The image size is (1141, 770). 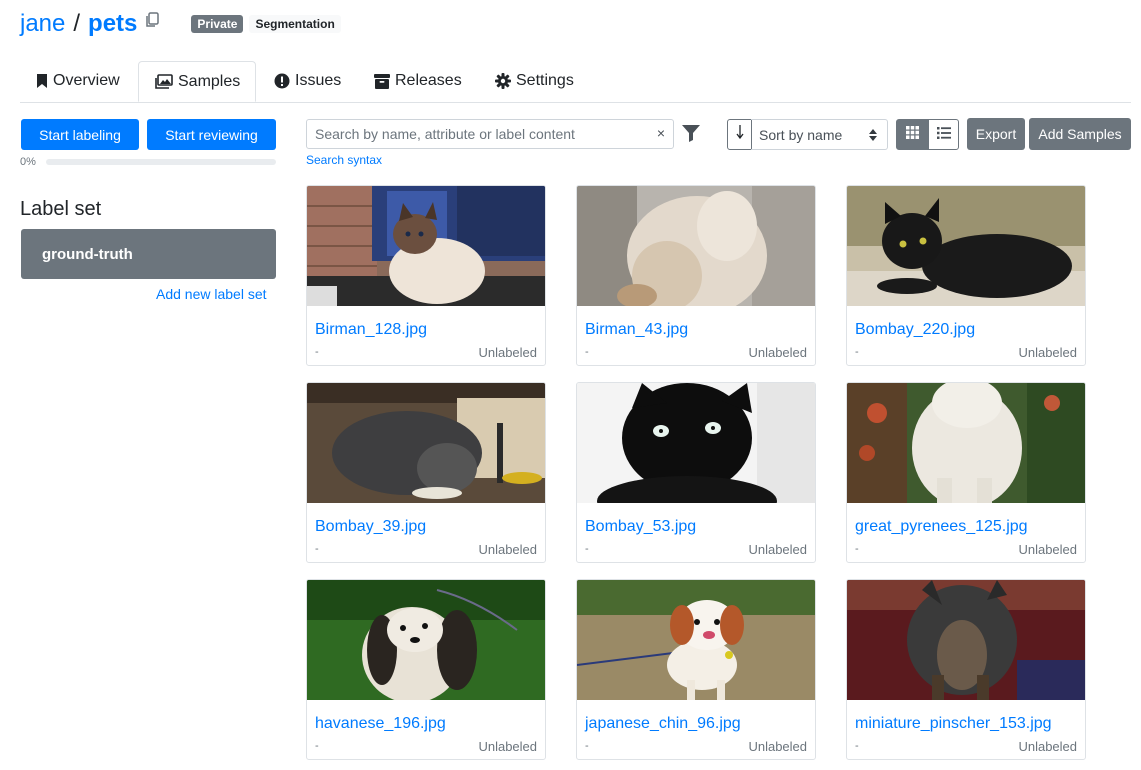 I want to click on sample-card: great_pyrenees_125.jpg - Unlabeled, so click(x=966, y=472).